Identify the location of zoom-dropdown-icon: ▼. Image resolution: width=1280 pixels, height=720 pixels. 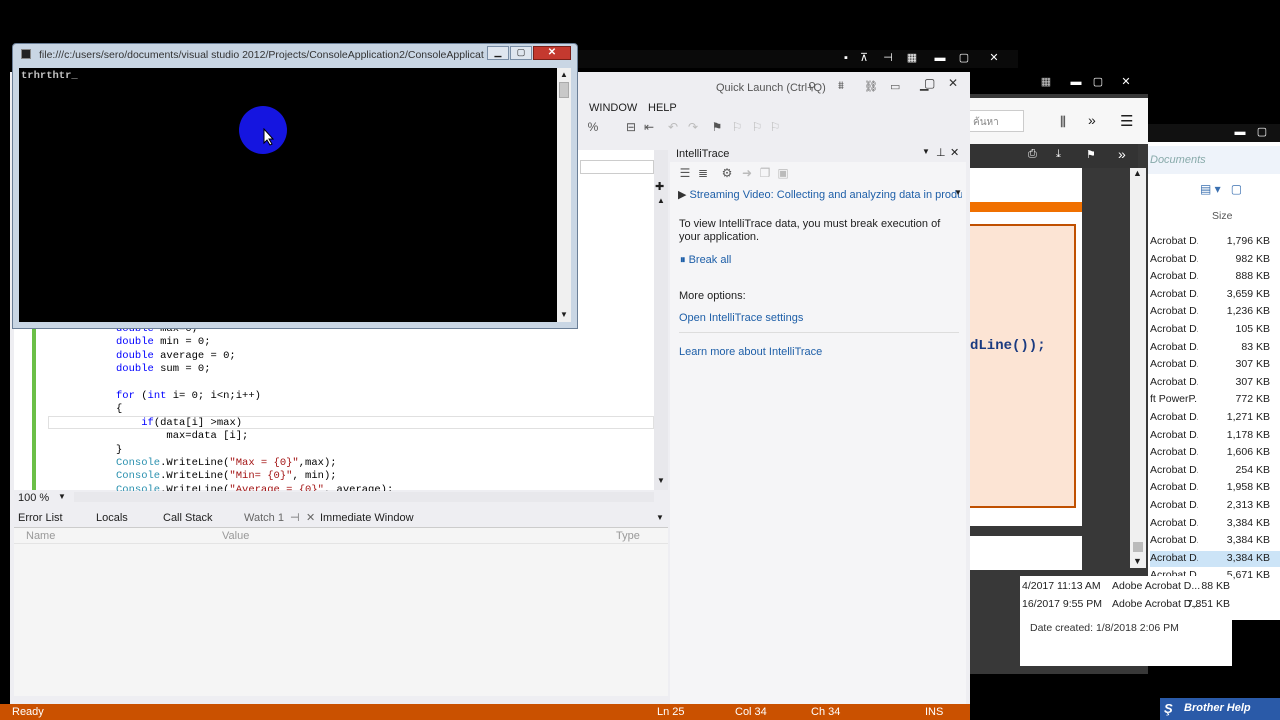
(62, 496).